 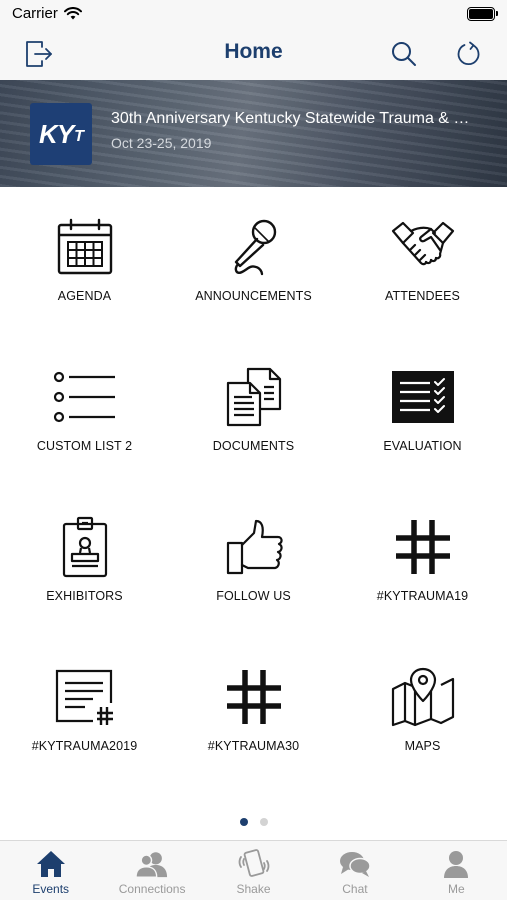 I want to click on documents-icon, so click(x=254, y=397).